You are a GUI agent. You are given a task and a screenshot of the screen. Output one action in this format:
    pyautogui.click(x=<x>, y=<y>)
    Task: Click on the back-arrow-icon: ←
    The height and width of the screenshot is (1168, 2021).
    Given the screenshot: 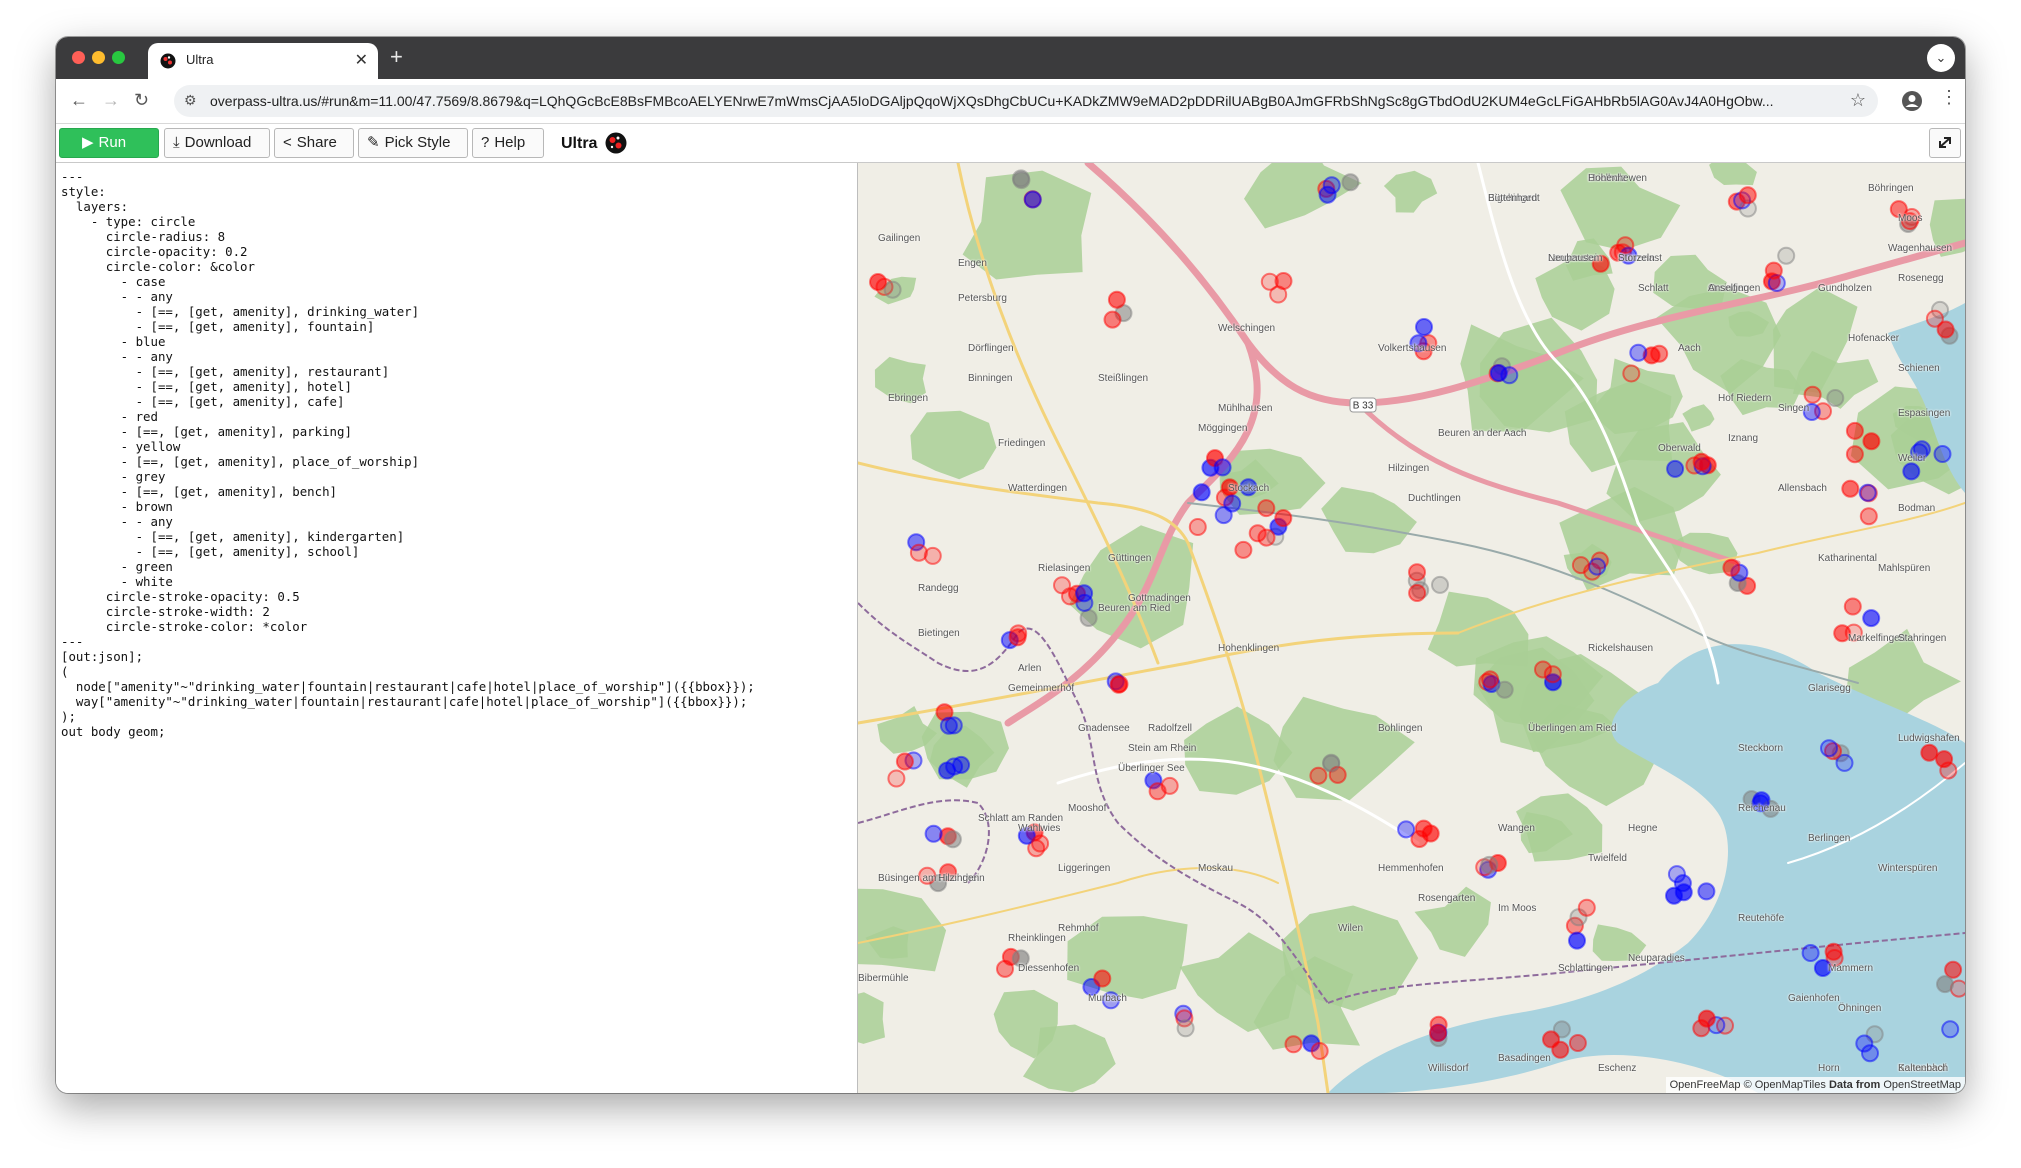 What is the action you would take?
    pyautogui.click(x=79, y=100)
    